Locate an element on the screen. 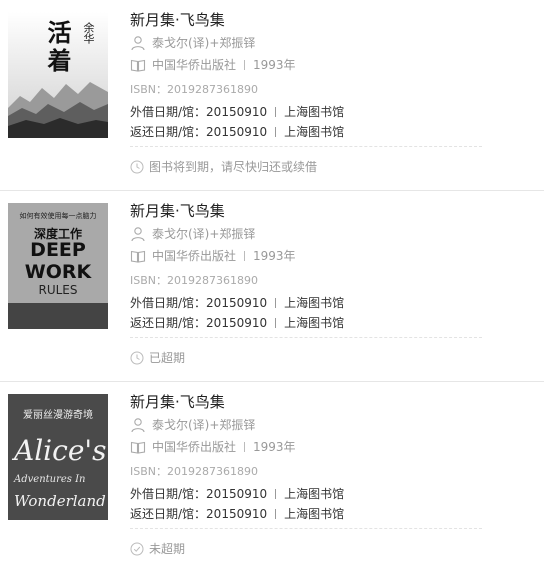  loan-status: 已超期 is located at coordinates (157, 357).